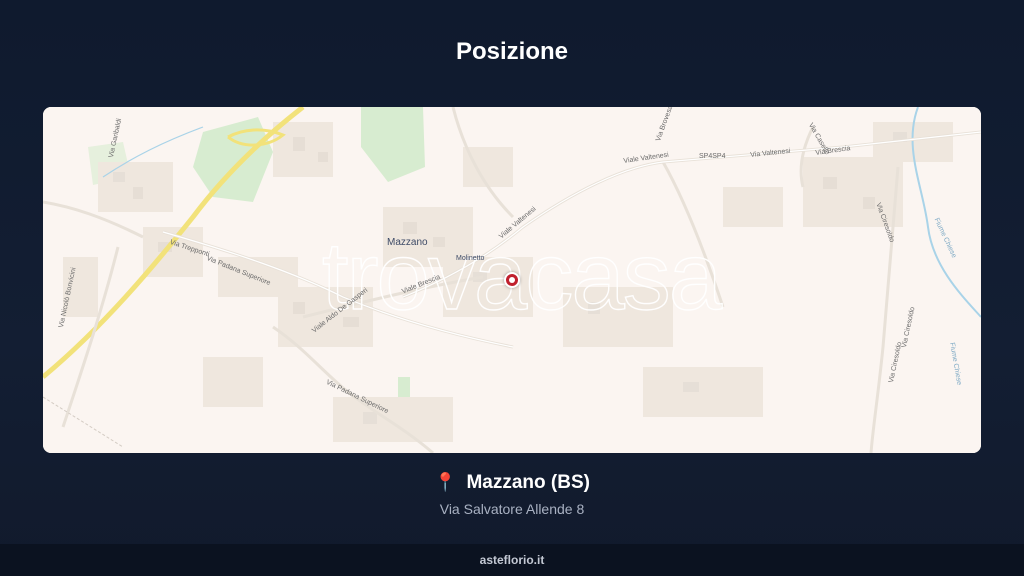 The width and height of the screenshot is (1024, 576). What do you see at coordinates (407, 242) in the screenshot?
I see `place-label-mazzano: Mazzano` at bounding box center [407, 242].